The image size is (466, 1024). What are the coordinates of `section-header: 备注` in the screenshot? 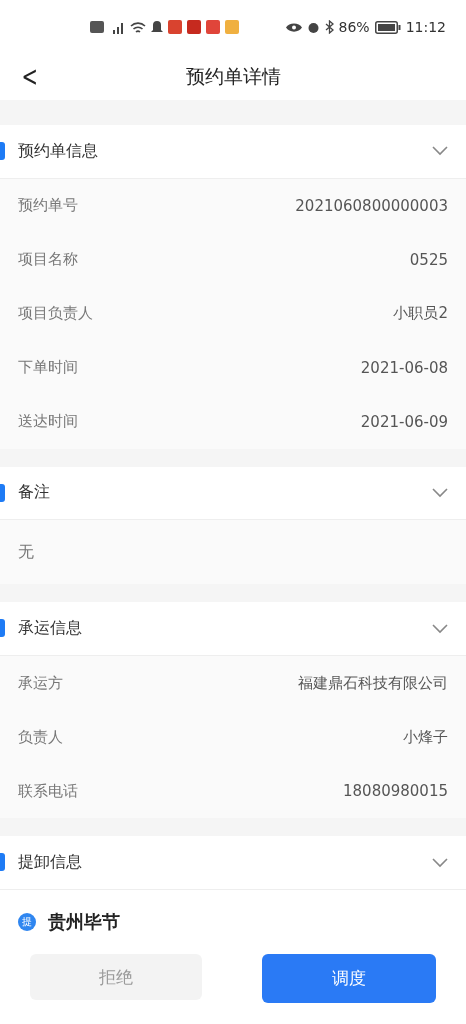 It's located at (233, 493).